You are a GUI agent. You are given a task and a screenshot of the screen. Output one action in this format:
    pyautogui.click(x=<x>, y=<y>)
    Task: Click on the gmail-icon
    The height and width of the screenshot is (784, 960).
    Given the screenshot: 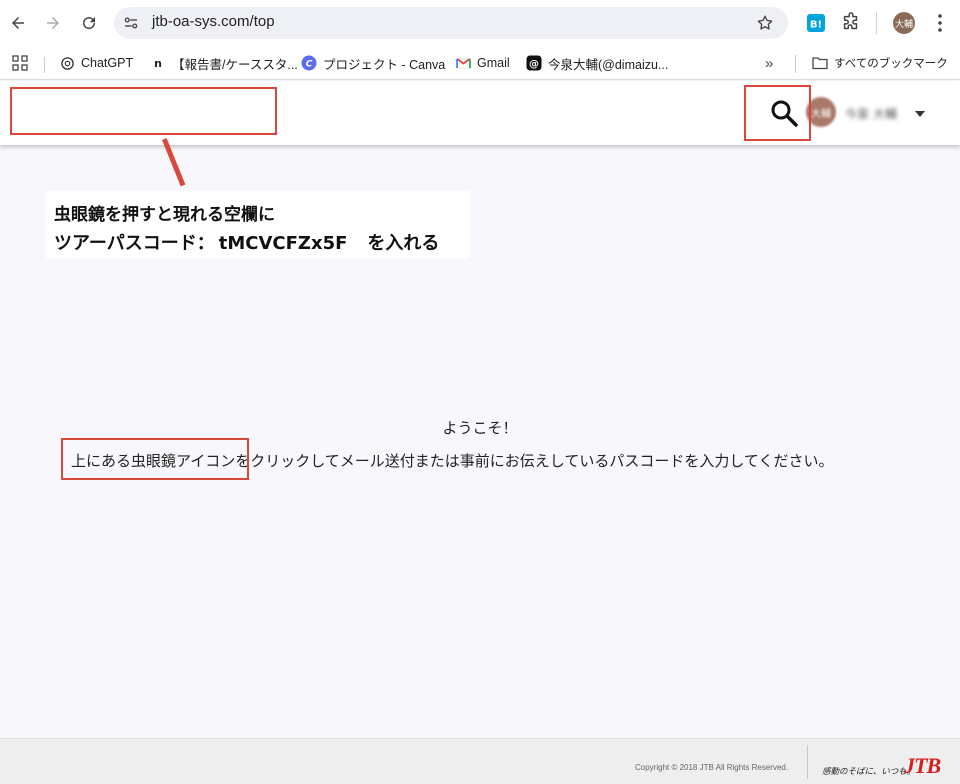 What is the action you would take?
    pyautogui.click(x=463, y=63)
    